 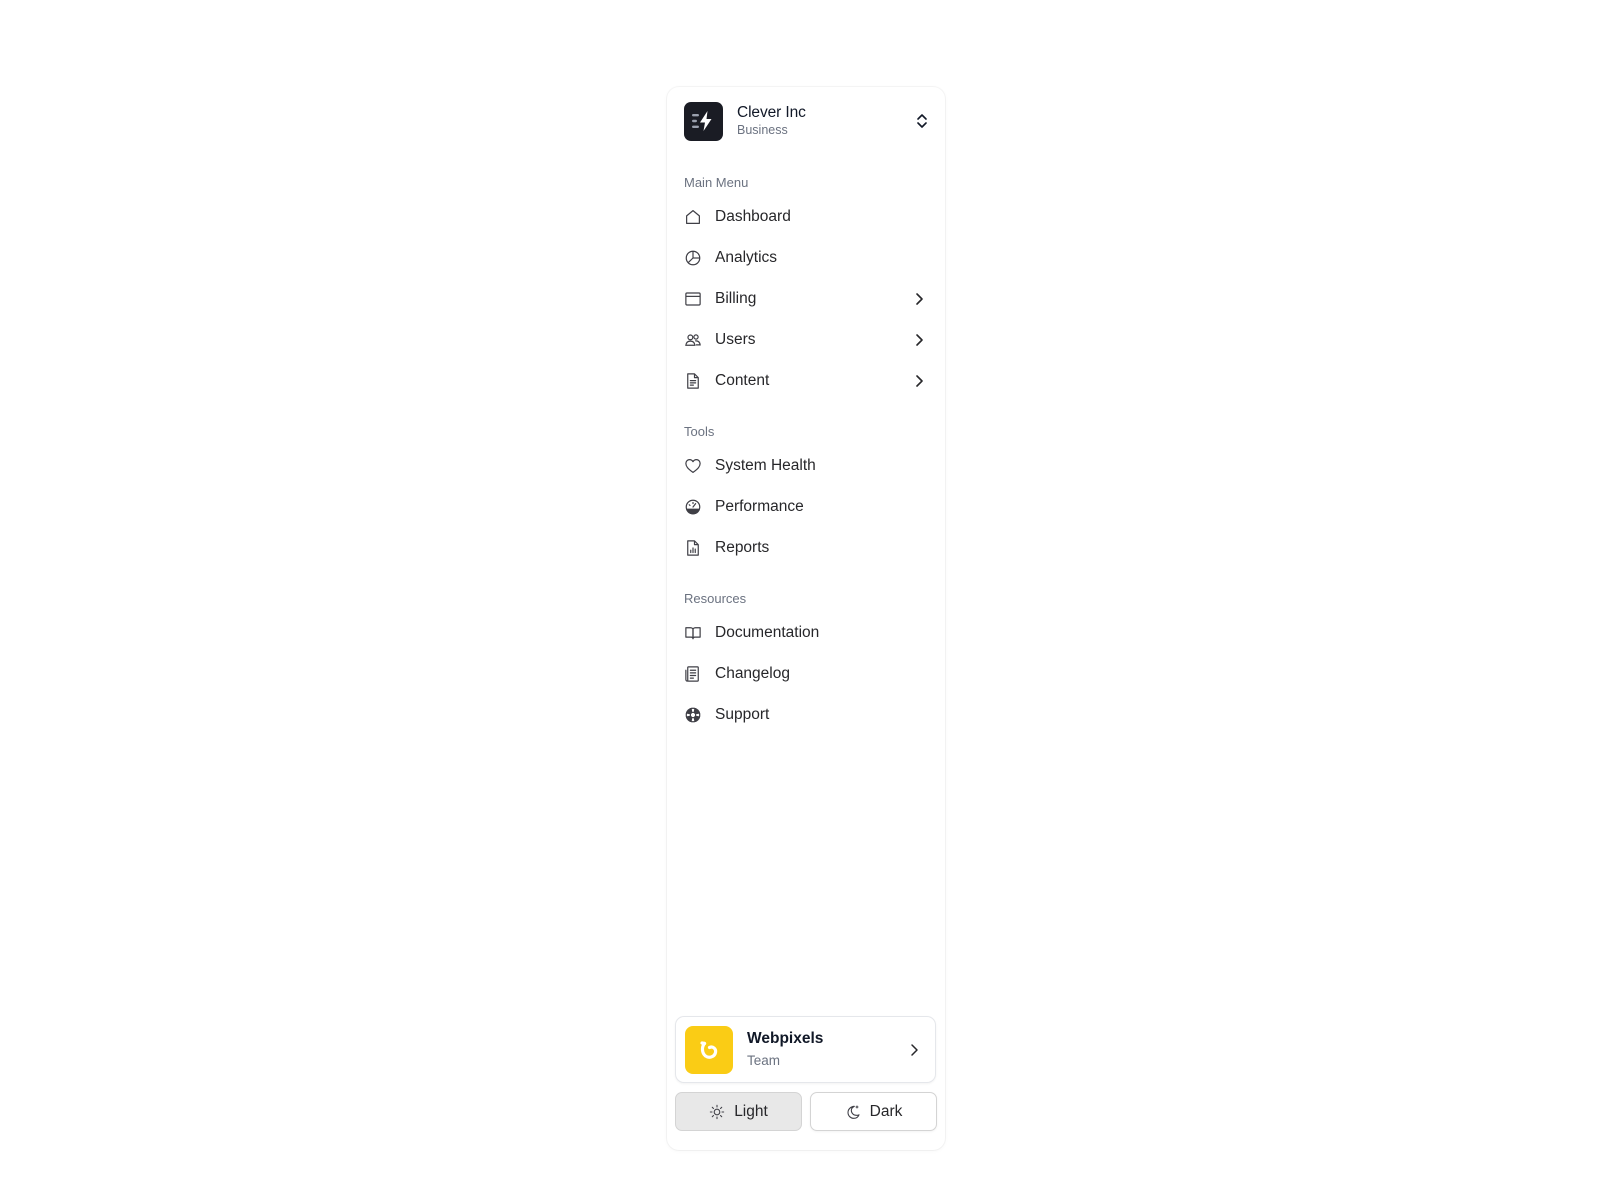 What do you see at coordinates (806, 217) in the screenshot?
I see `nav-item-dashboard: Dashboard` at bounding box center [806, 217].